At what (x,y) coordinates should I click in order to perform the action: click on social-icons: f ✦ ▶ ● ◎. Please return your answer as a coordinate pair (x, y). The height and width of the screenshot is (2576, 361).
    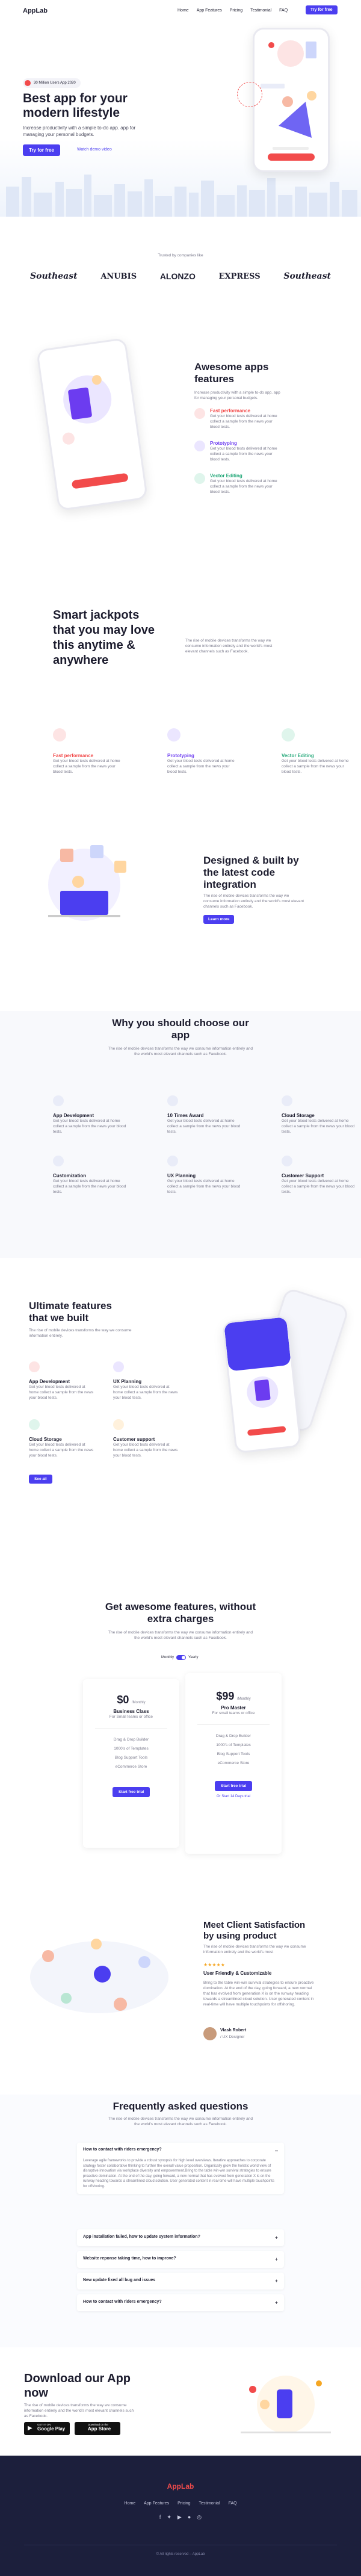
    Looking at the image, I should click on (180, 2517).